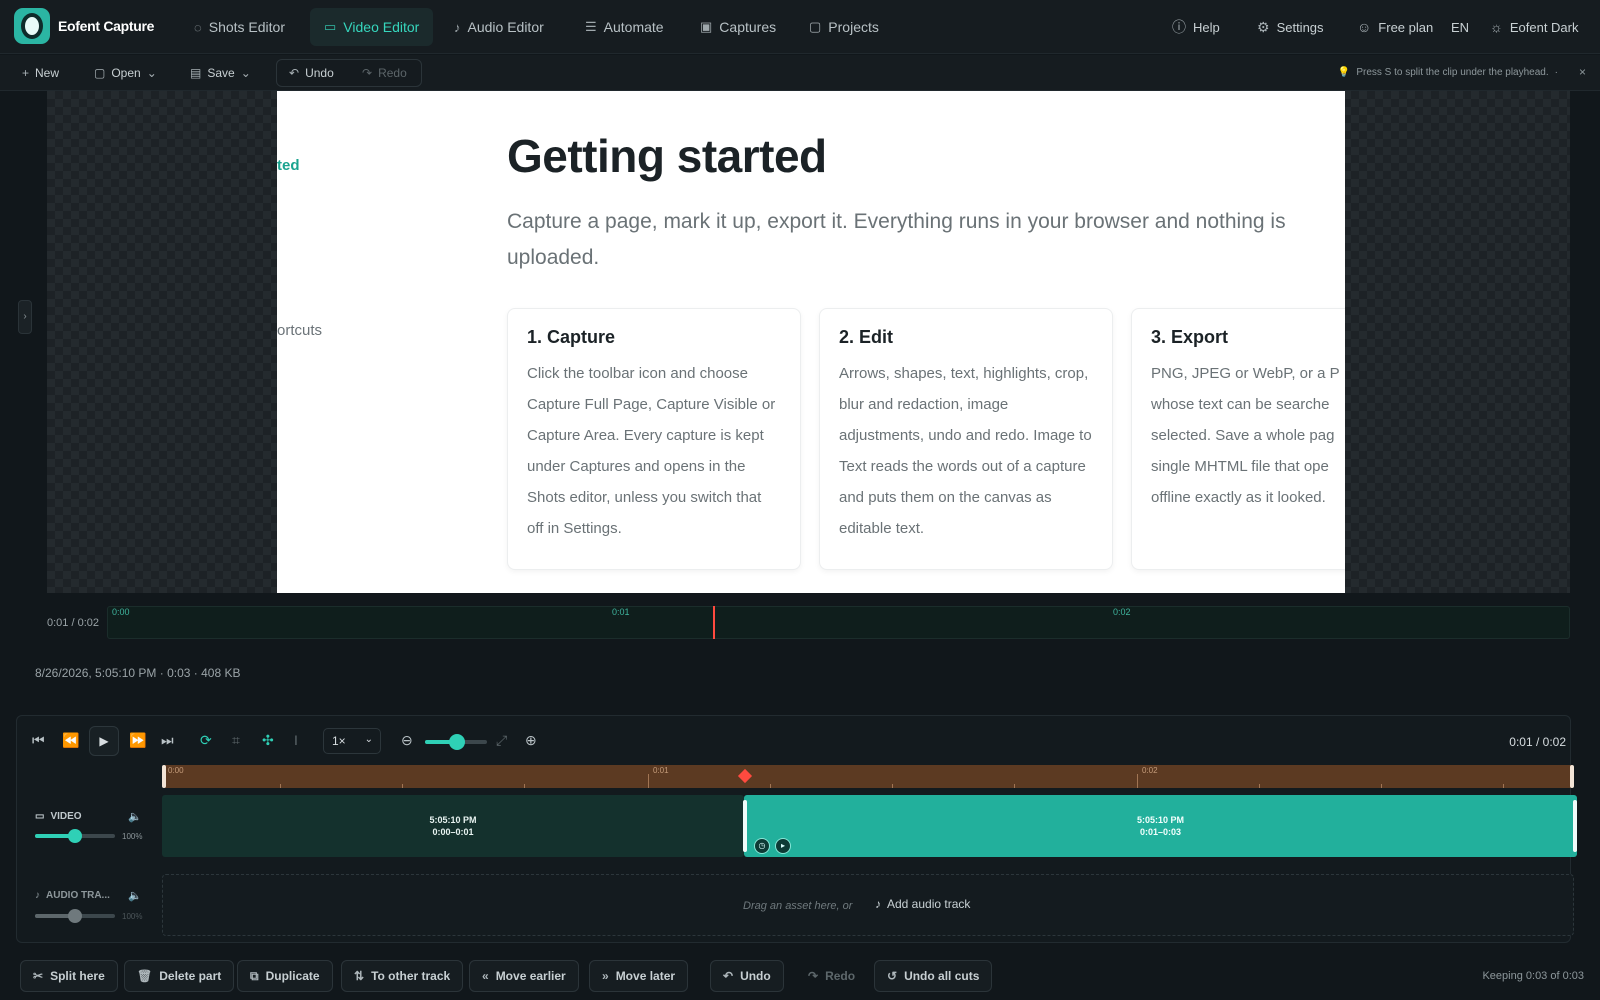 This screenshot has height=1000, width=1600. Describe the element at coordinates (38, 976) in the screenshot. I see `scissors-icon: ✂` at that location.